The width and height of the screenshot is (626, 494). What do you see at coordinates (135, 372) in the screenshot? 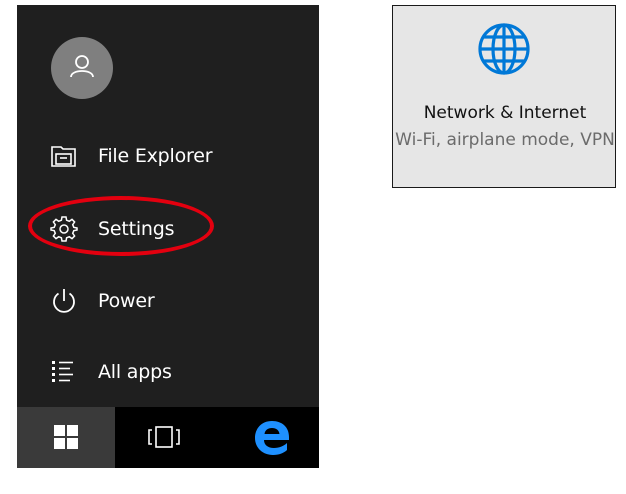
I see `start-item-label: All apps` at bounding box center [135, 372].